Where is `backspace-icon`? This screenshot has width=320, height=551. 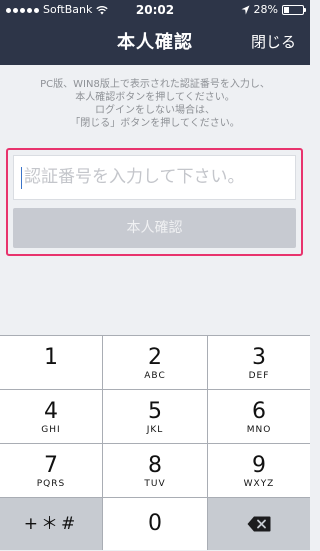
backspace-icon is located at coordinates (259, 524).